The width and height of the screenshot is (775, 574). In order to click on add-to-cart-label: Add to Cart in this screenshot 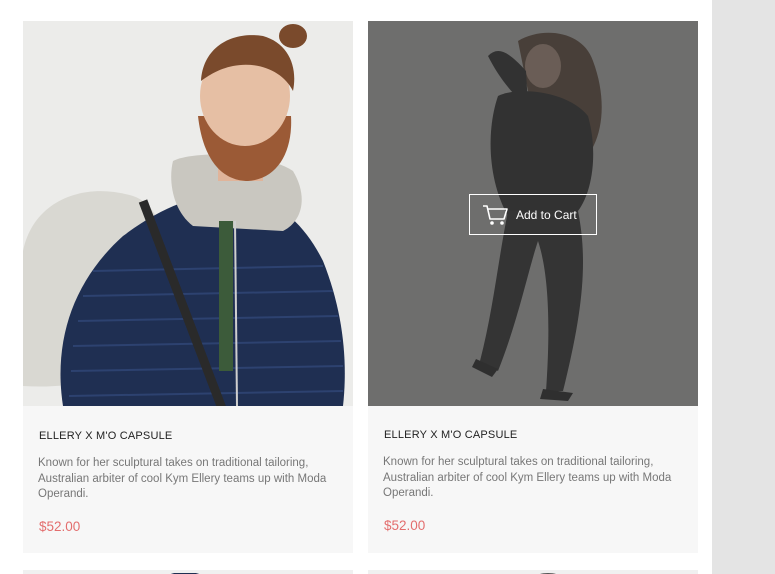, I will do `click(546, 214)`.